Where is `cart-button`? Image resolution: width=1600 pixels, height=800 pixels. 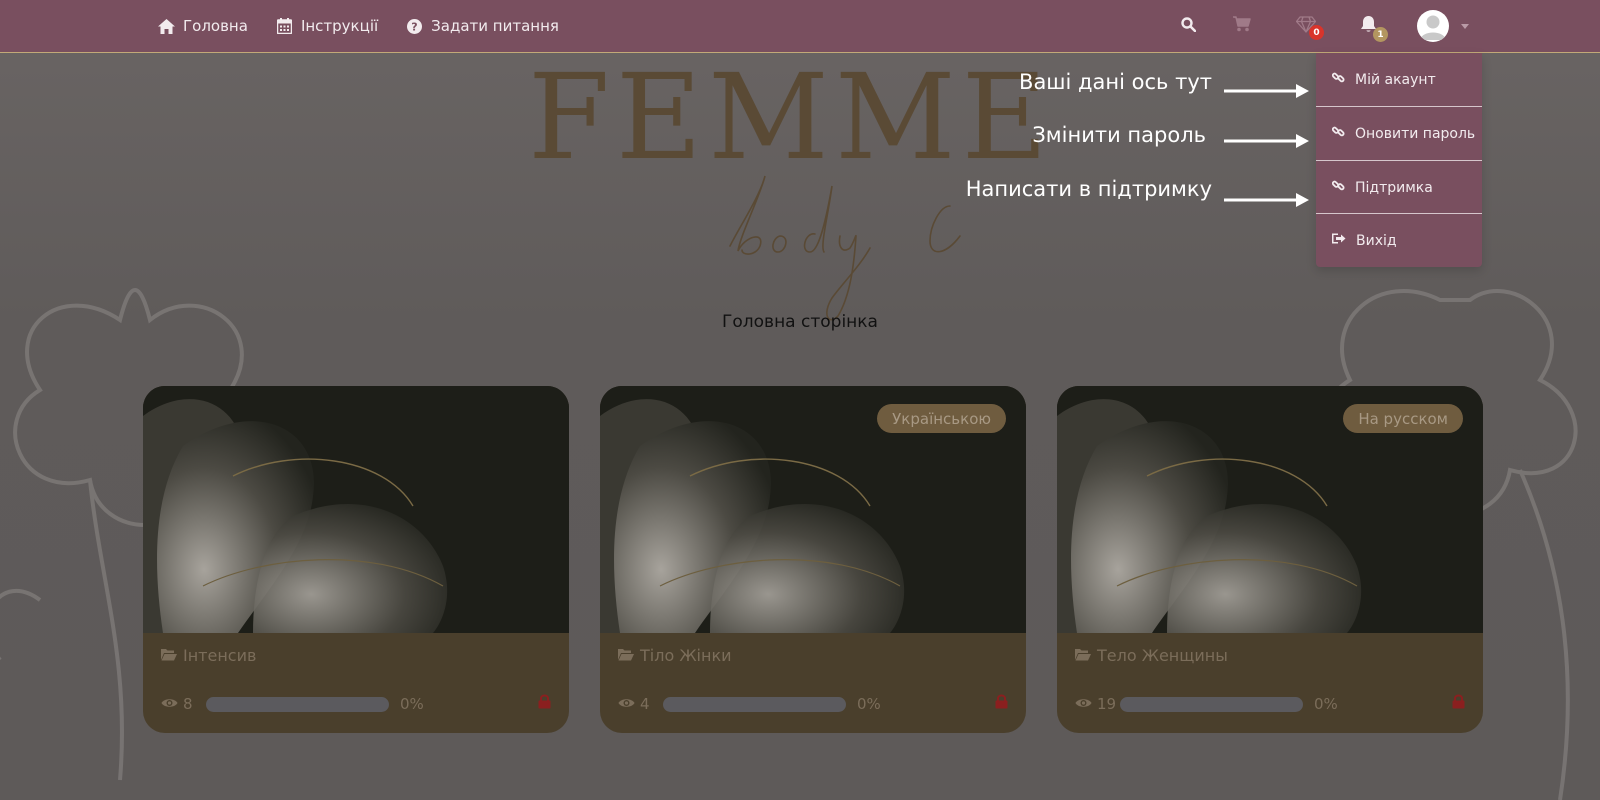 cart-button is located at coordinates (1242, 26).